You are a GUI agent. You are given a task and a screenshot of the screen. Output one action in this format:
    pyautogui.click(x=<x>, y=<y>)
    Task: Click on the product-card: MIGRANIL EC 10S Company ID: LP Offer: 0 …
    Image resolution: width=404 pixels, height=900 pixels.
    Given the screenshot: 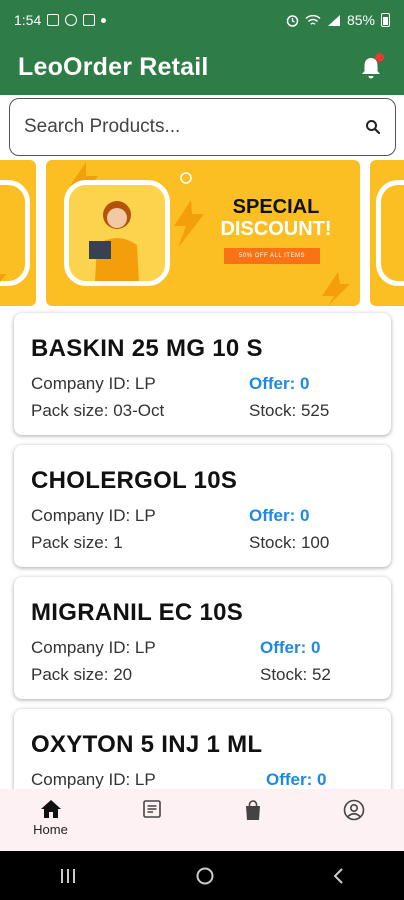 What is the action you would take?
    pyautogui.click(x=202, y=638)
    